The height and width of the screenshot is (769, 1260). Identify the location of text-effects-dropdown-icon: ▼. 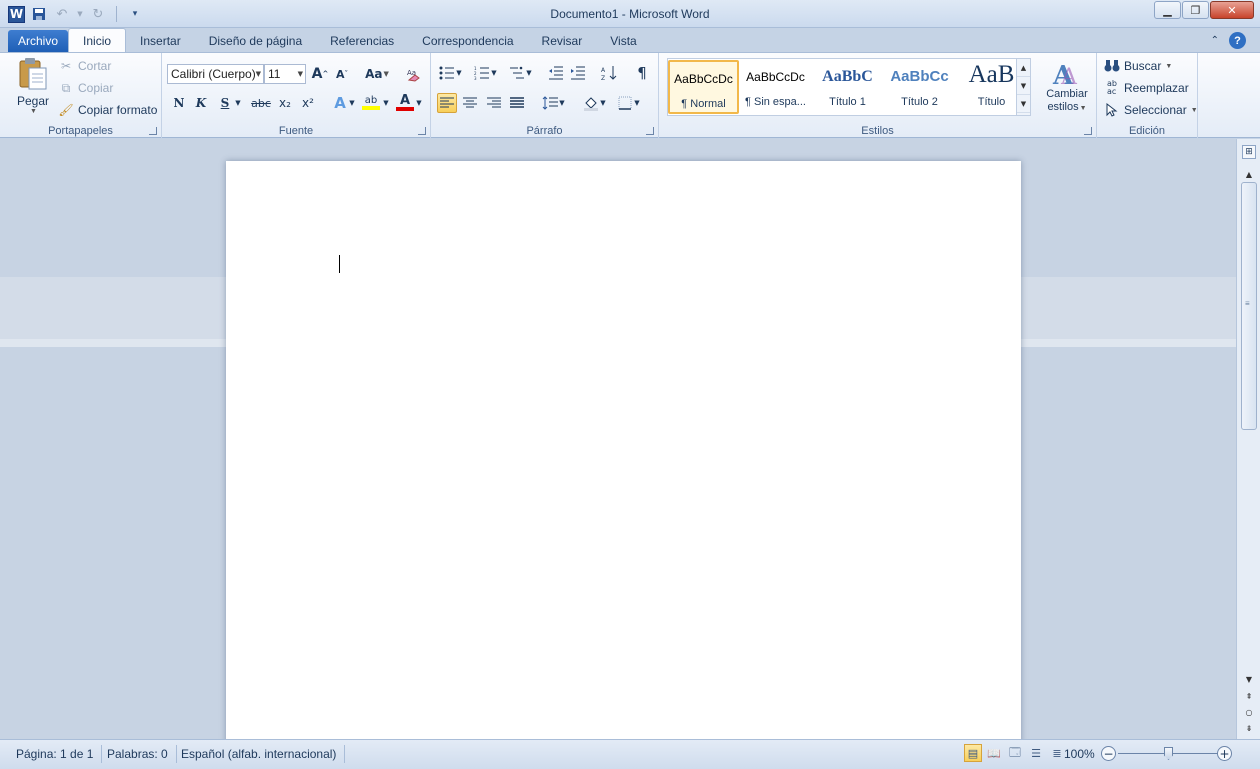
(352, 103).